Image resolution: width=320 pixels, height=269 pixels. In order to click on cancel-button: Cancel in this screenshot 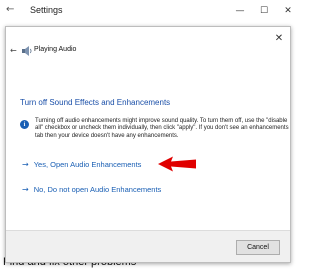, I will do `click(258, 247)`.